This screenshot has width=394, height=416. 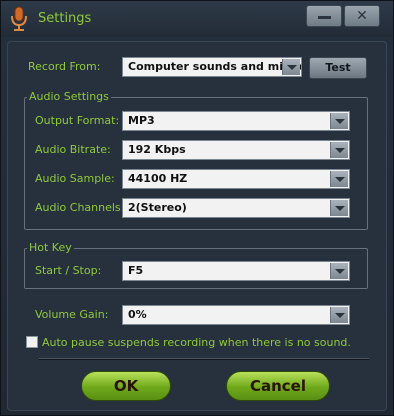 I want to click on output-format-label: Output Format:, so click(x=77, y=120).